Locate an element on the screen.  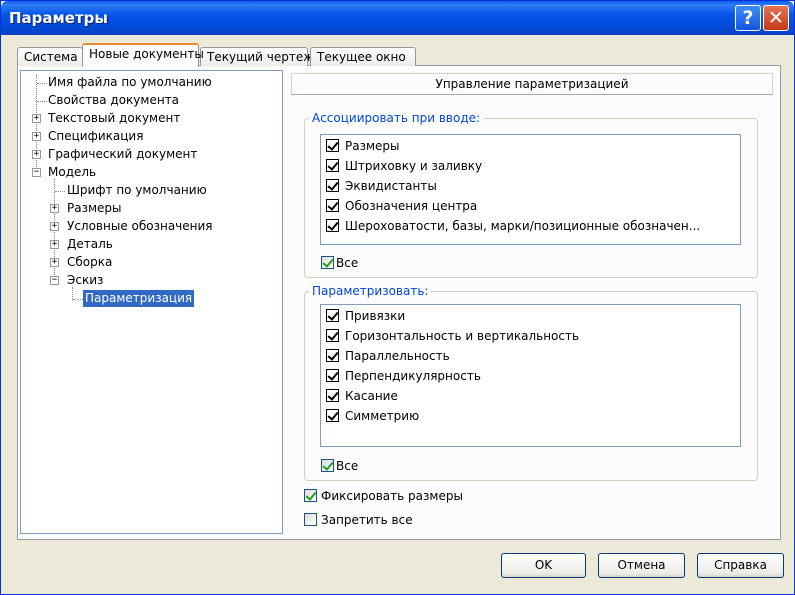
tab-new-documents: Новые документы is located at coordinates (143, 55).